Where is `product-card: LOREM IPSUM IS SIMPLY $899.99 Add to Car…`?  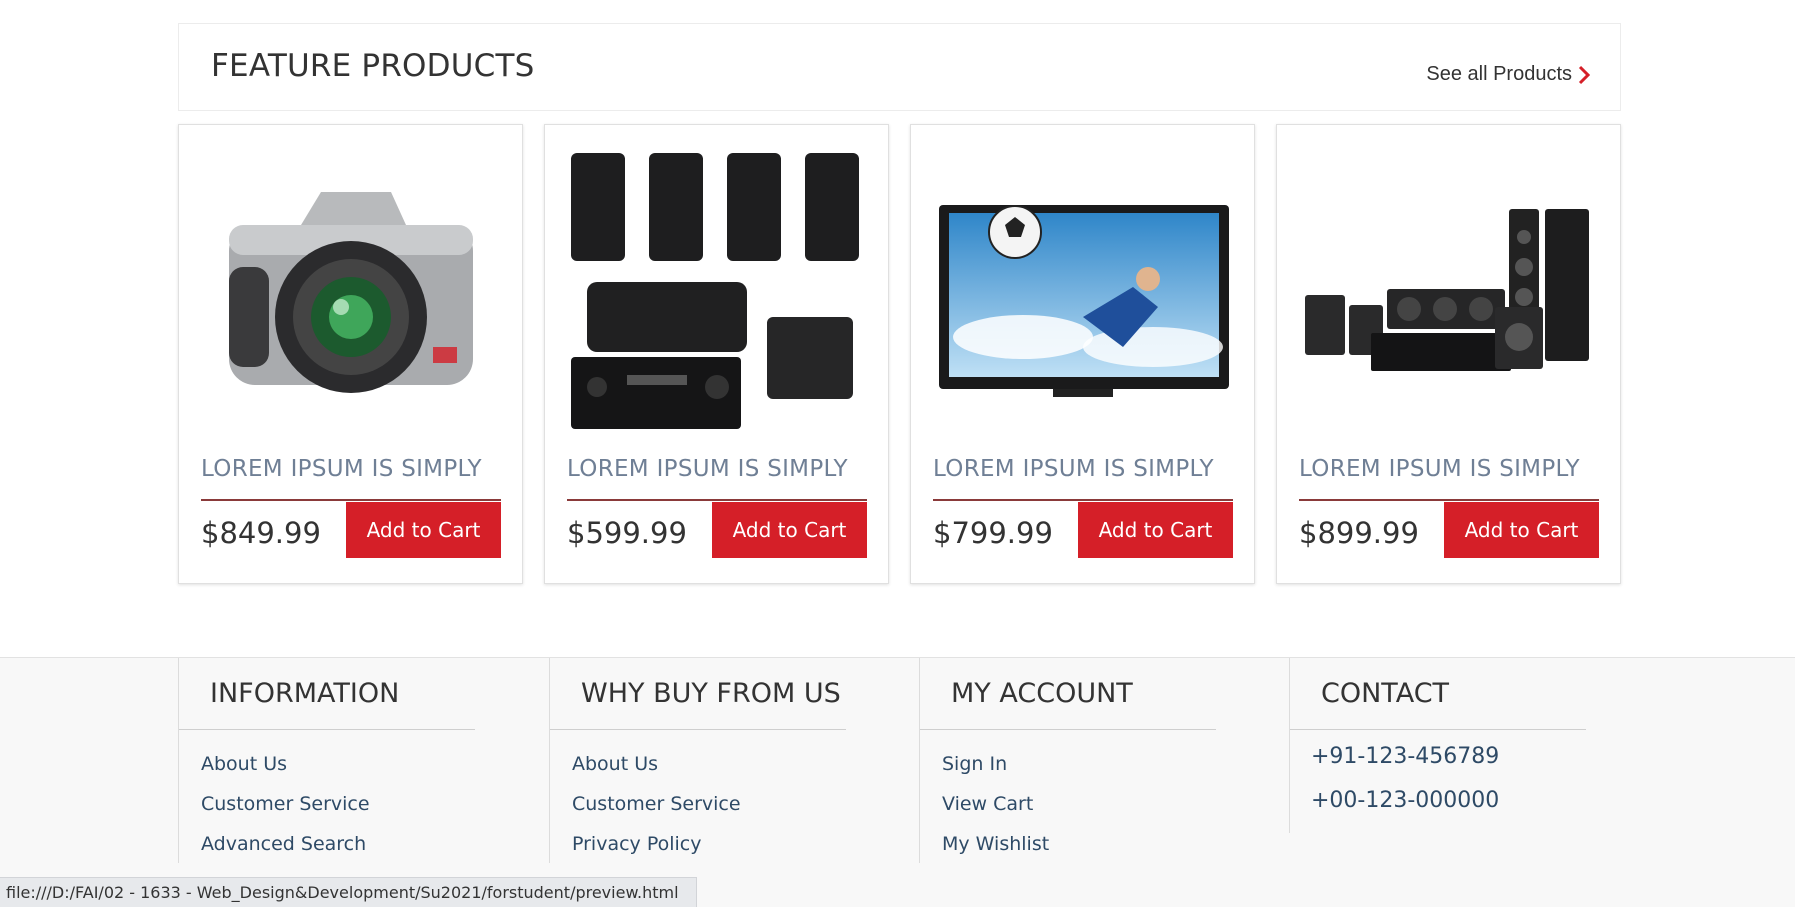 product-card: LOREM IPSUM IS SIMPLY $899.99 Add to Car… is located at coordinates (1448, 354).